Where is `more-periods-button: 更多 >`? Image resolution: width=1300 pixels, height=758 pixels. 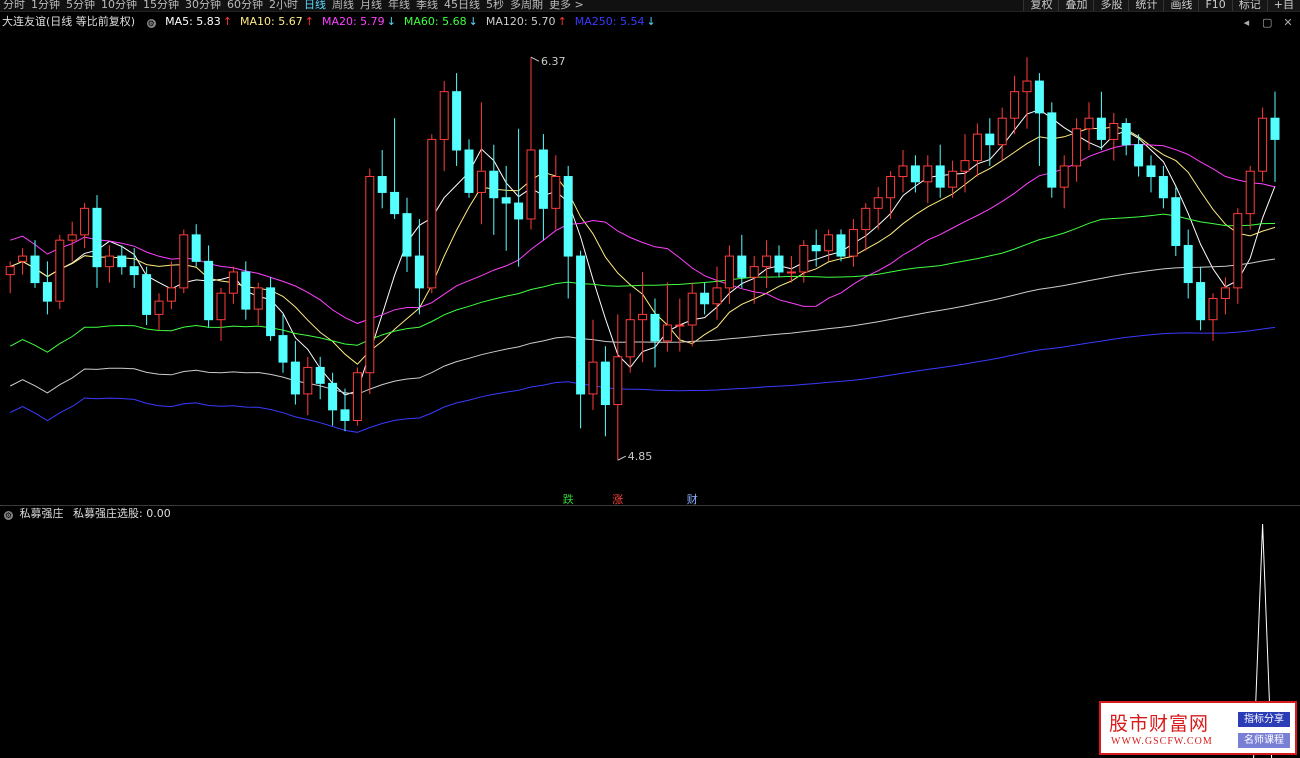 more-periods-button: 更多 > is located at coordinates (566, 5).